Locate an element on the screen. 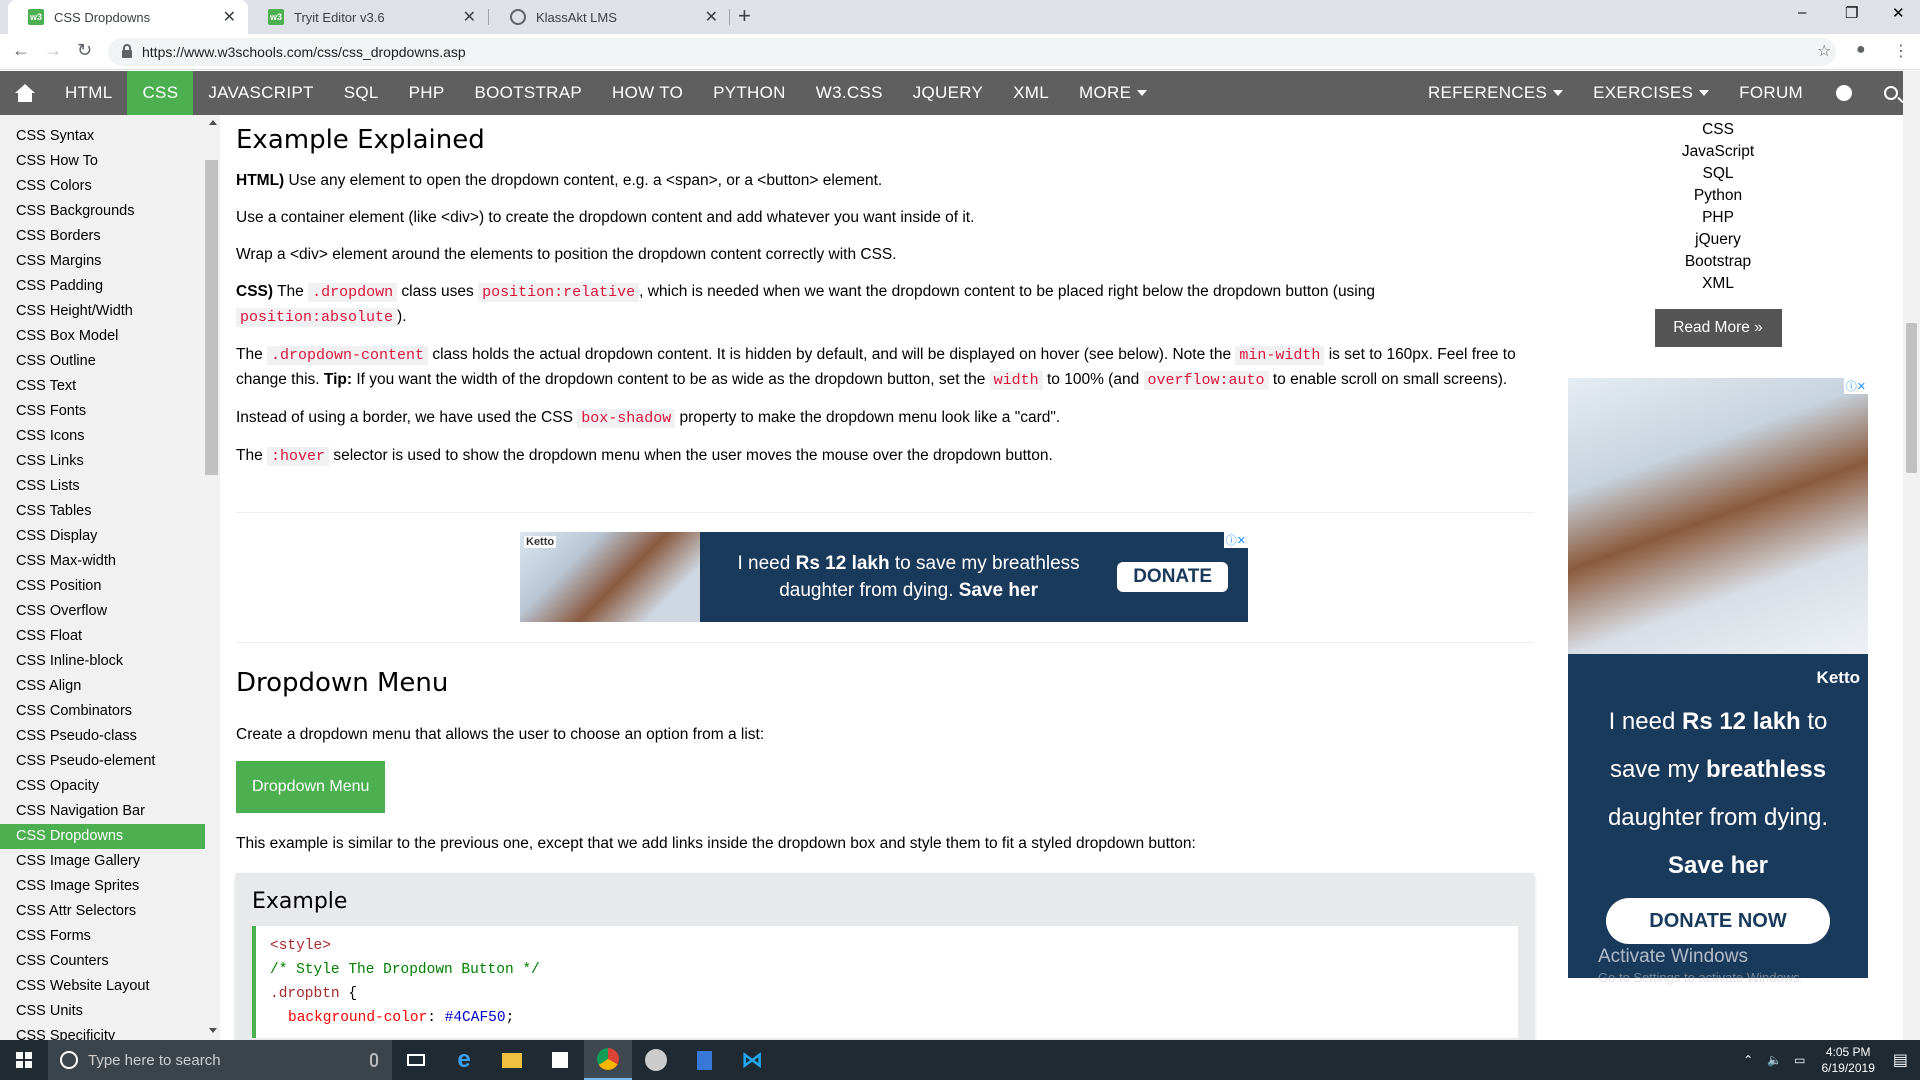 This screenshot has height=1080, width=1920. reference-link-javascript: JavaScript is located at coordinates (1718, 152).